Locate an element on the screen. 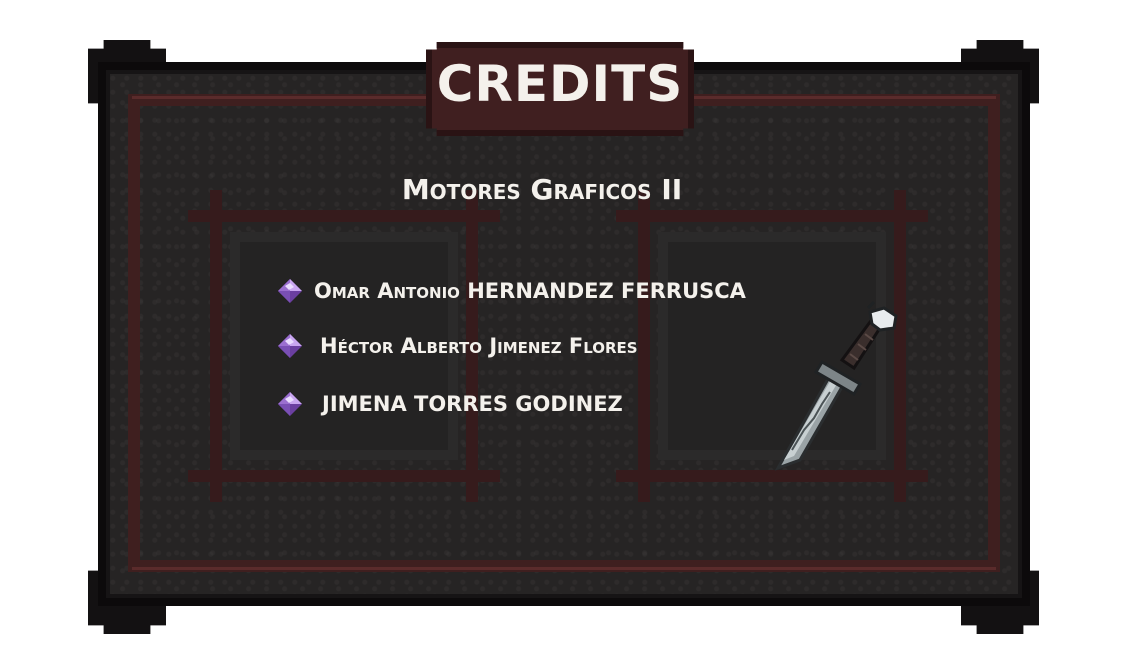 The width and height of the screenshot is (1148, 654). panel-rail-bottom is located at coordinates (564, 566).